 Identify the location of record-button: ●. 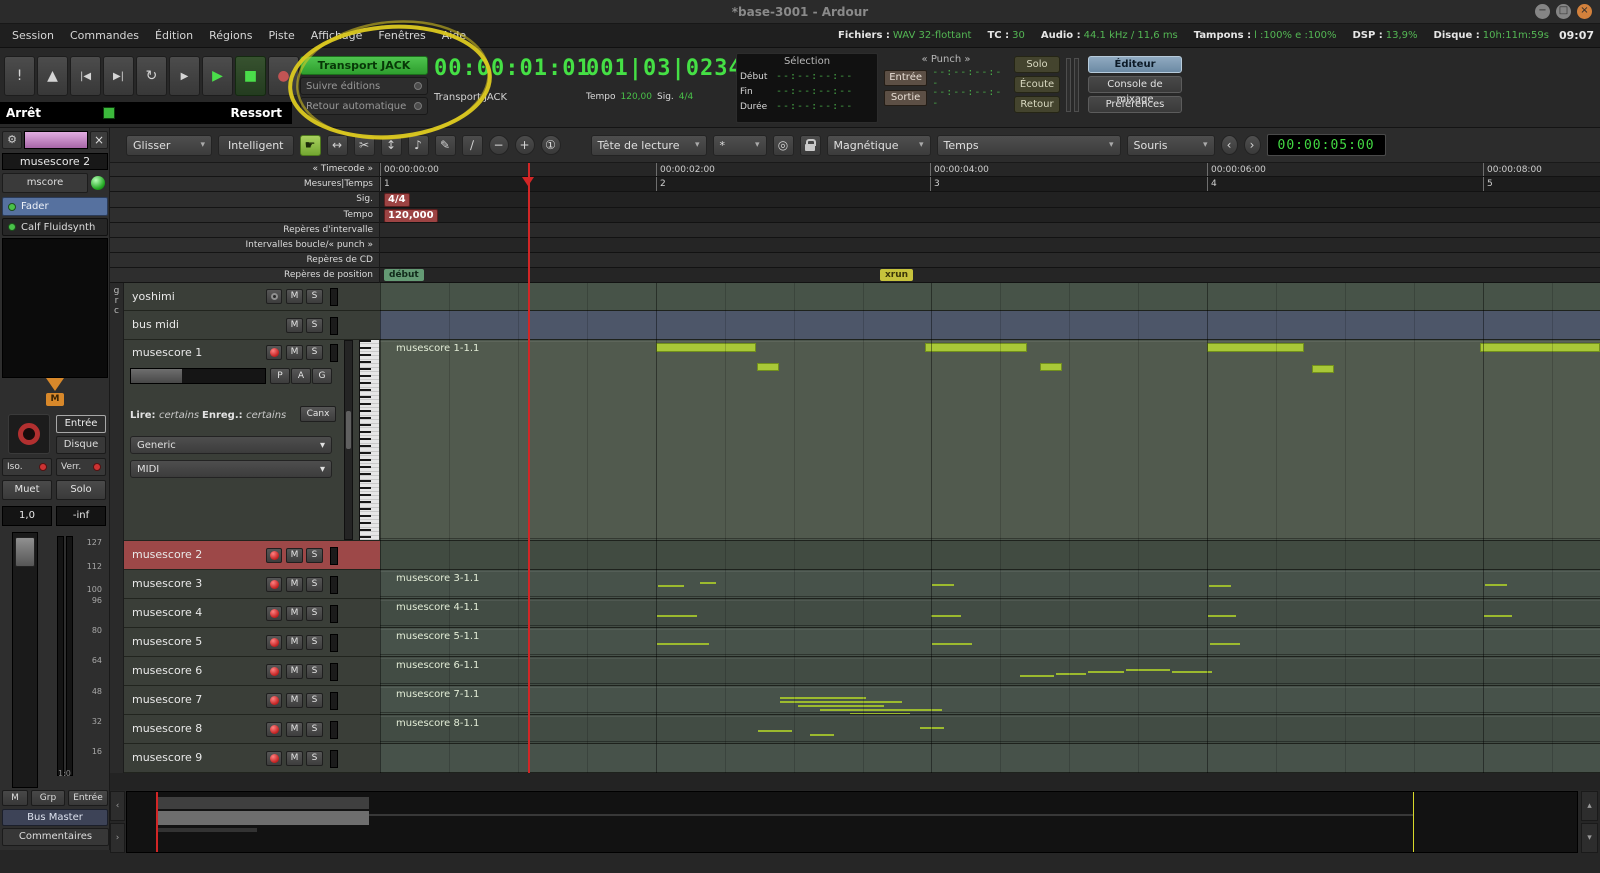
(283, 76).